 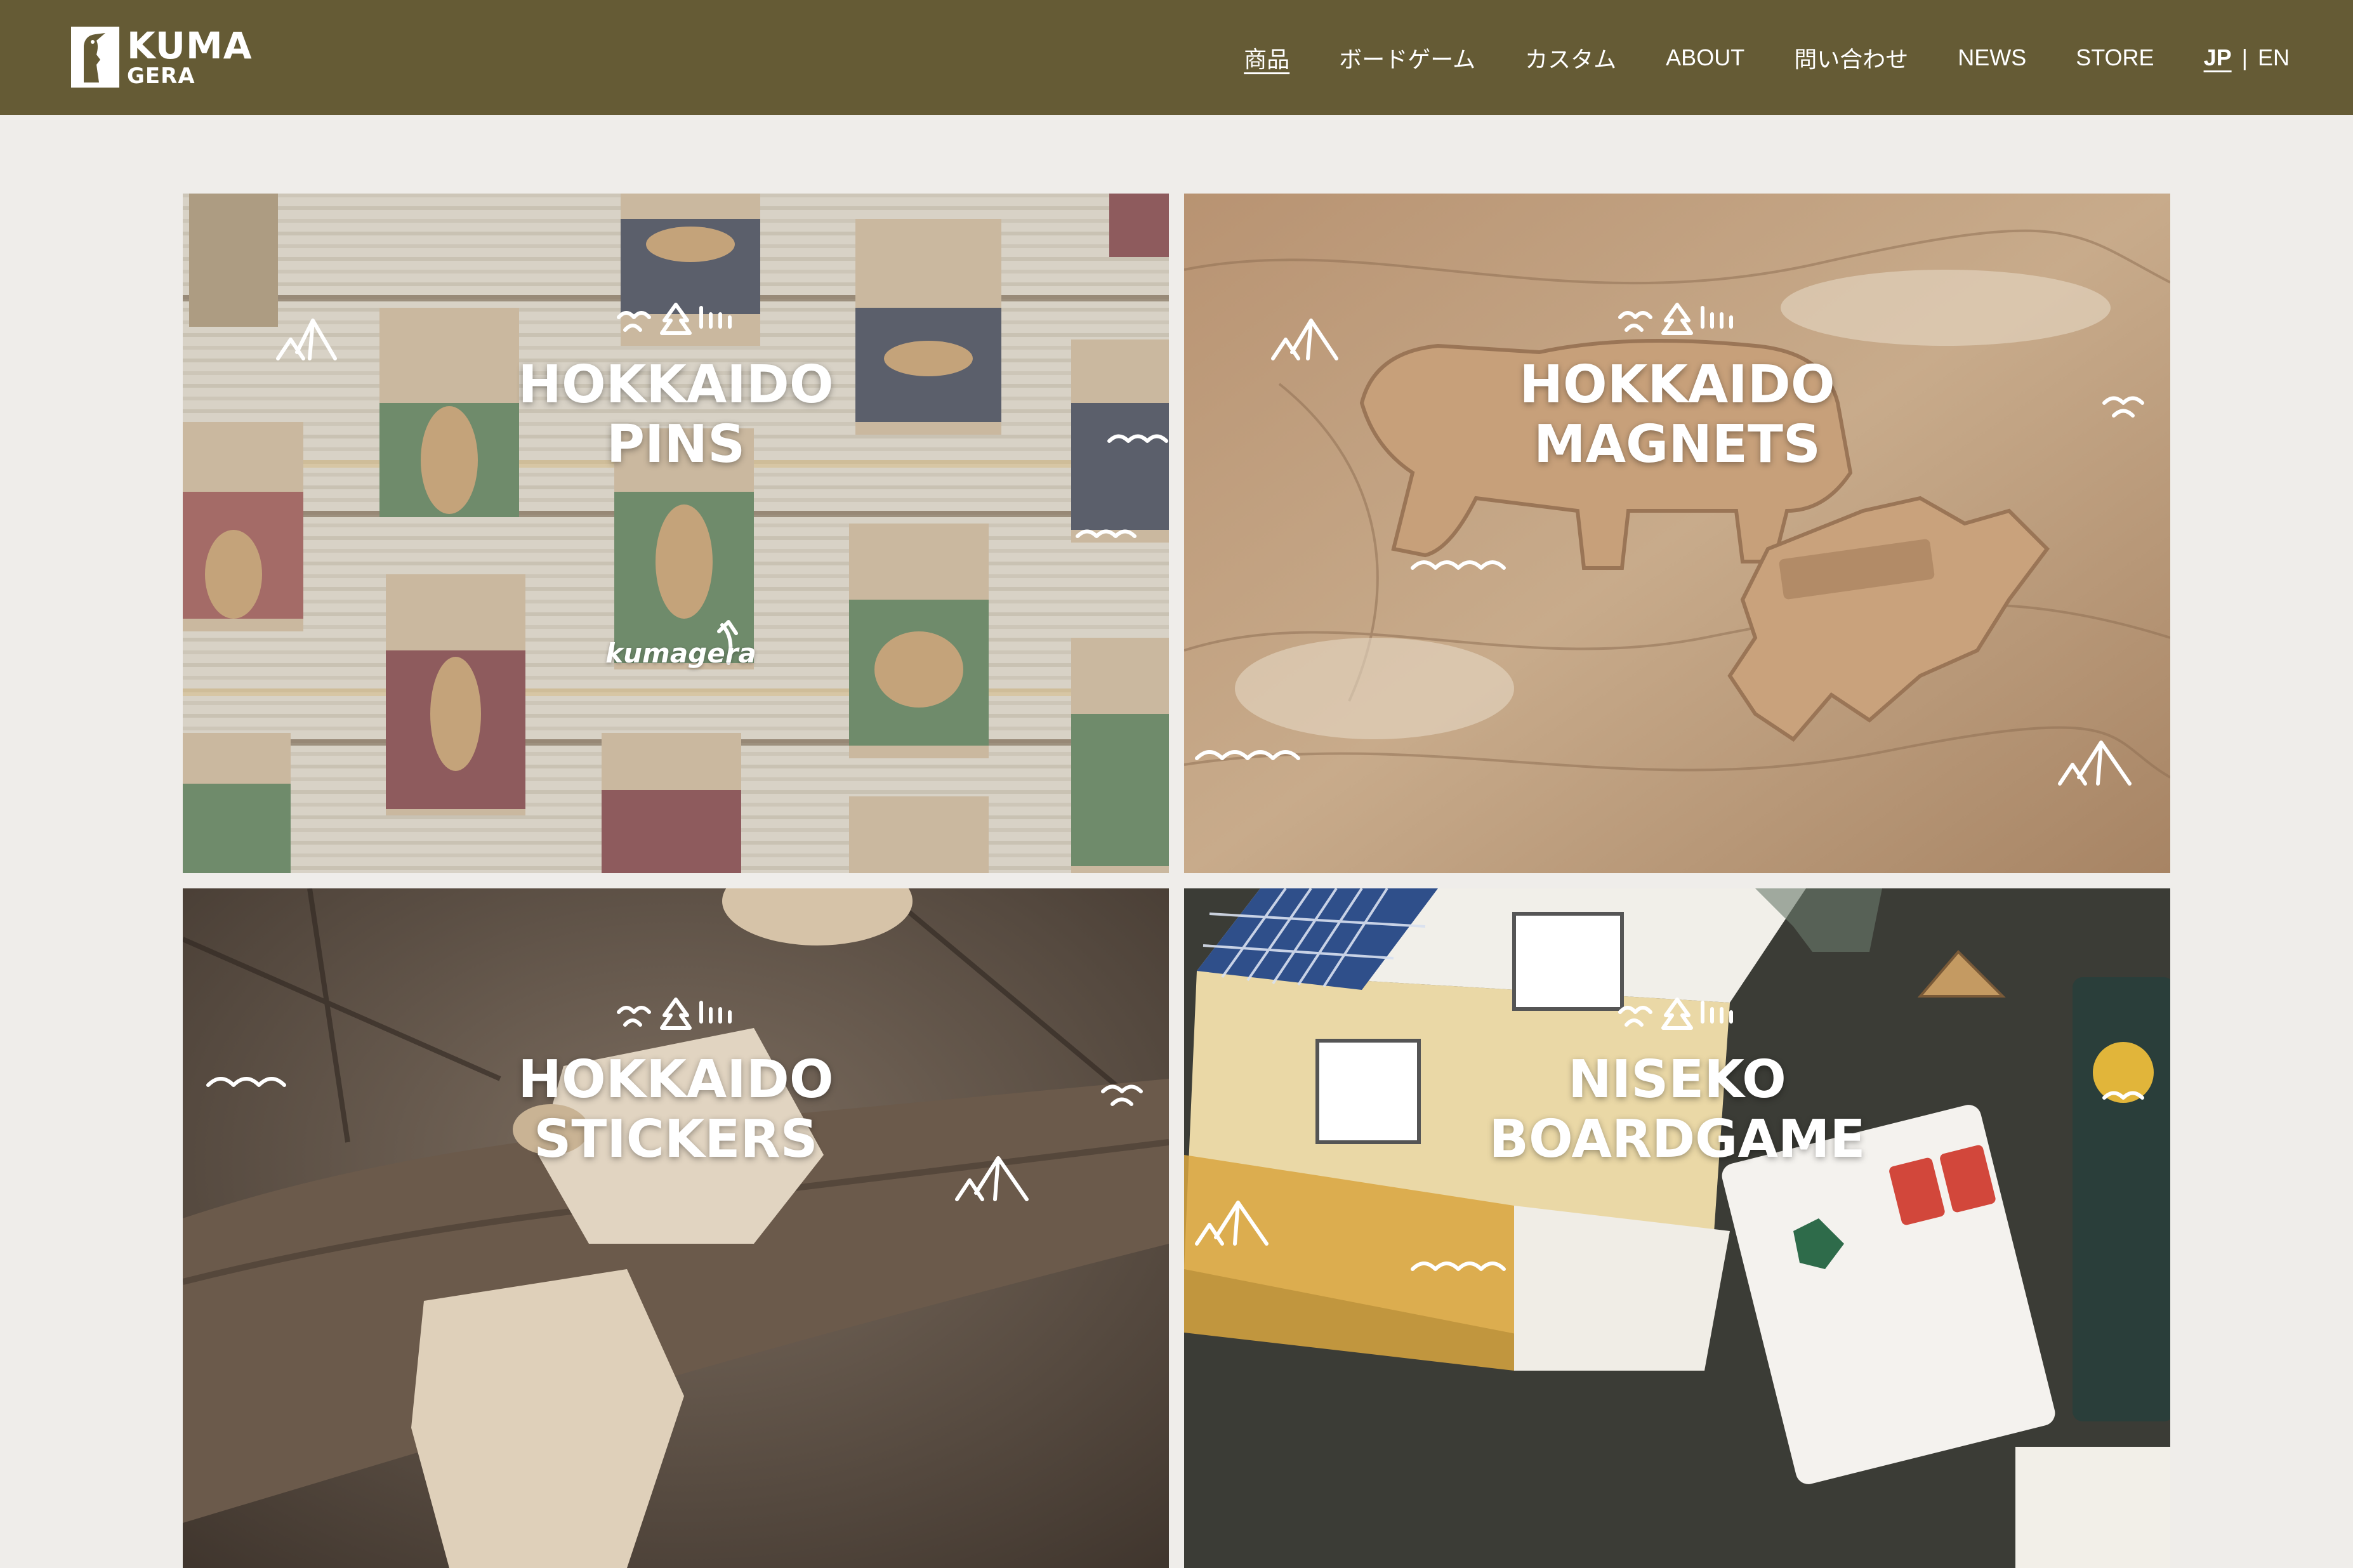 I want to click on tile-title-line2: BOARDGAME, so click(x=1677, y=1139).